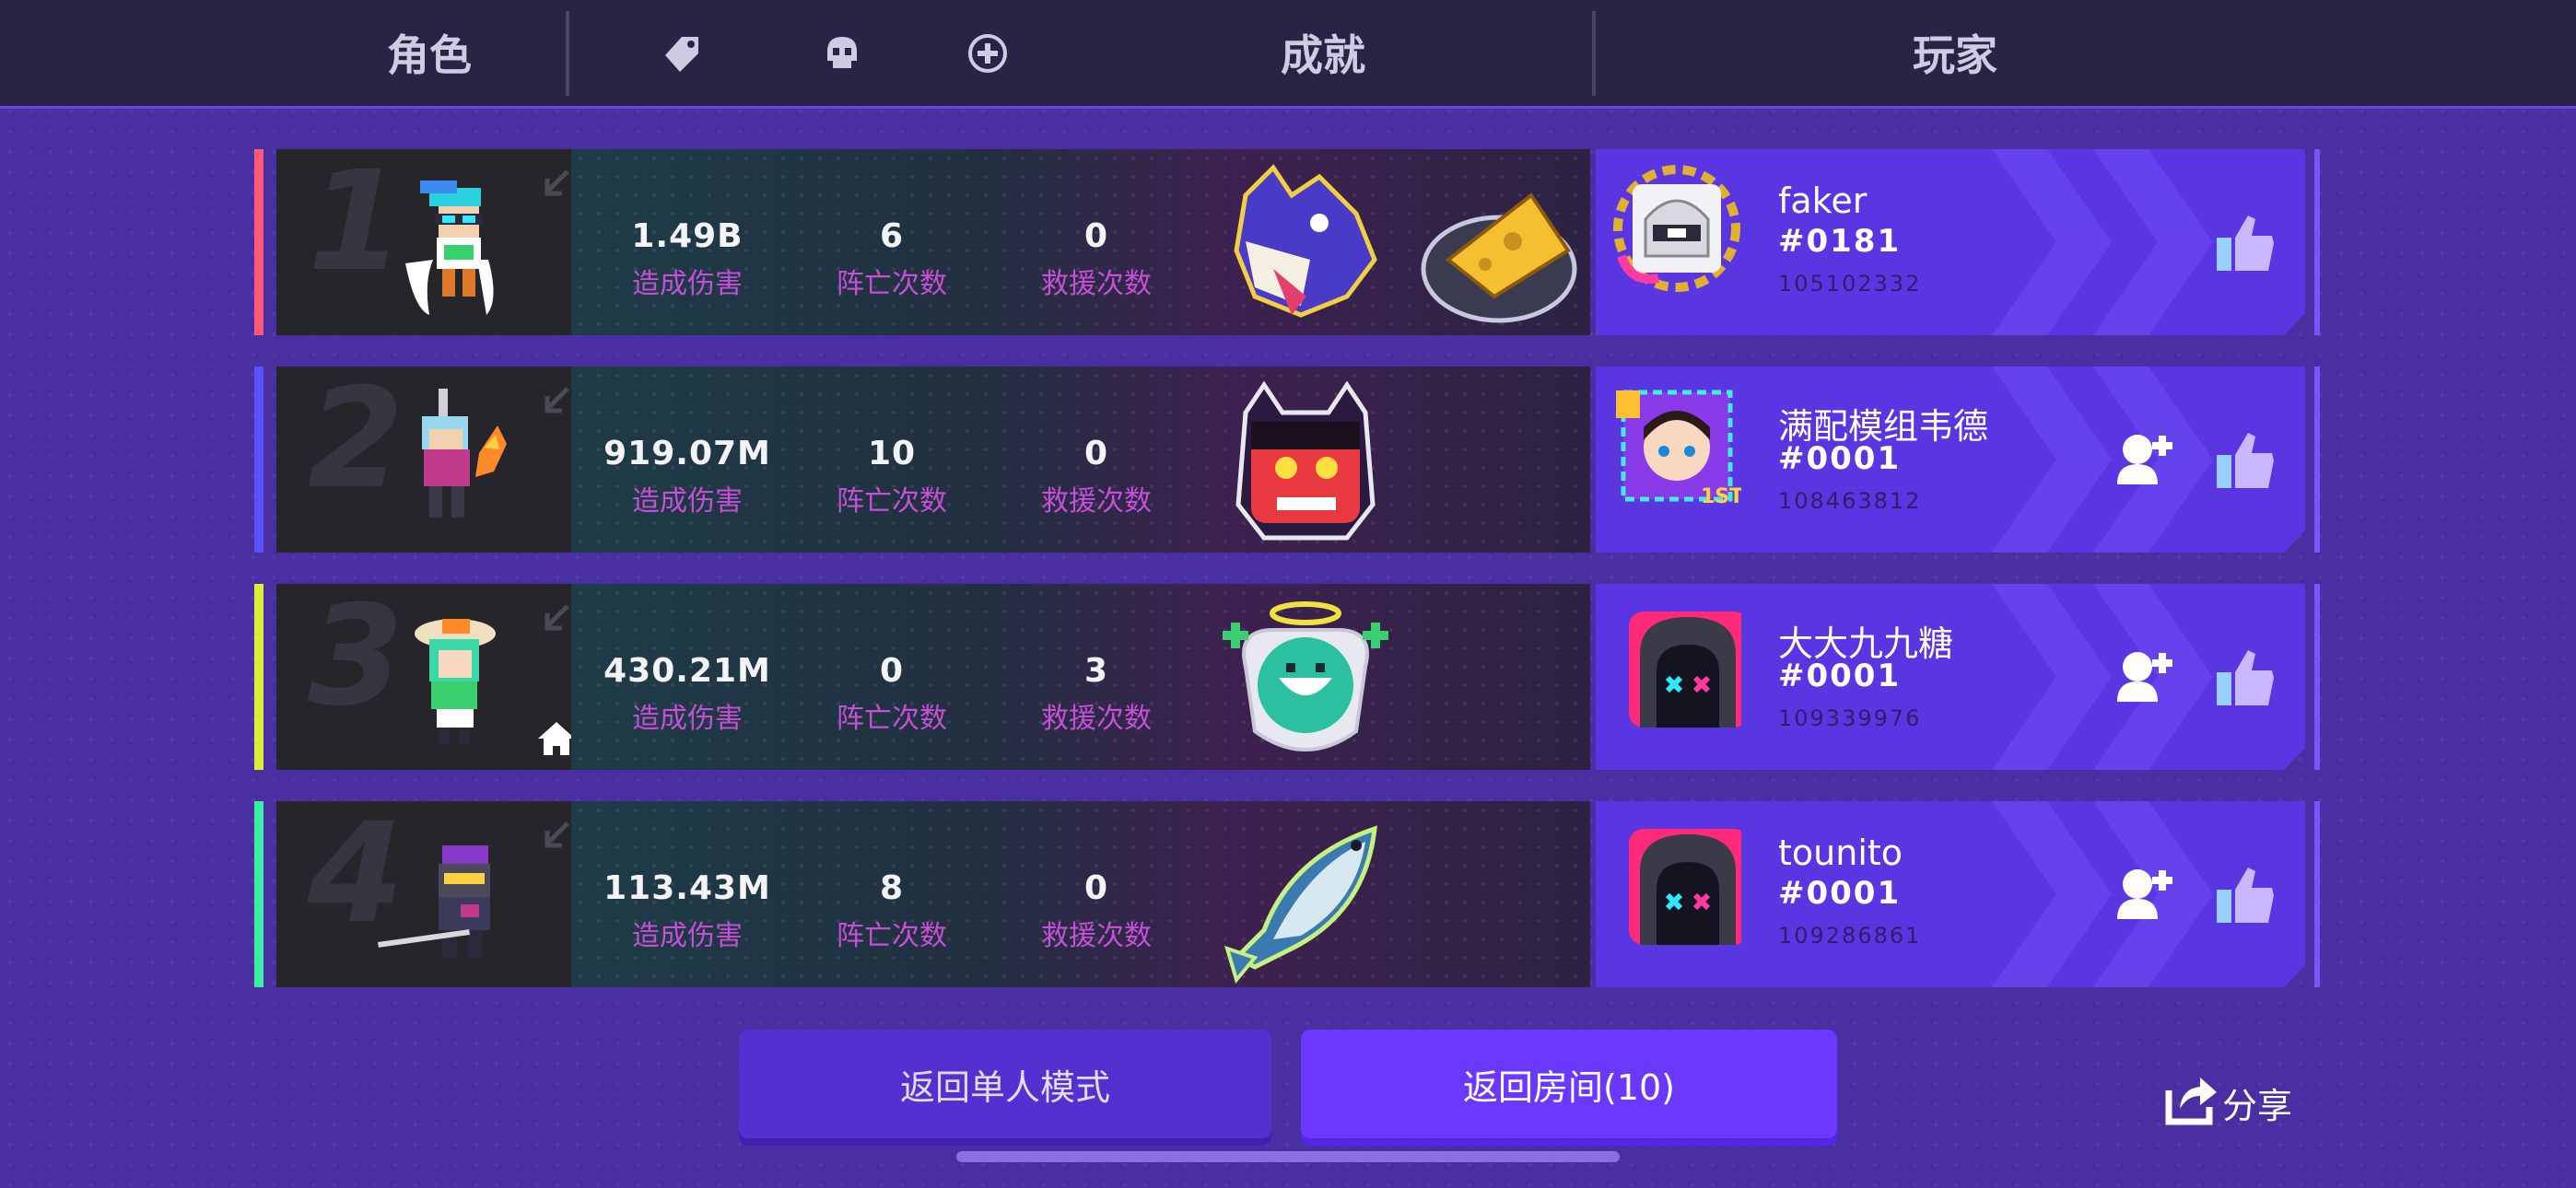  Describe the element at coordinates (1288, 1156) in the screenshot. I see `home-indicator` at that location.